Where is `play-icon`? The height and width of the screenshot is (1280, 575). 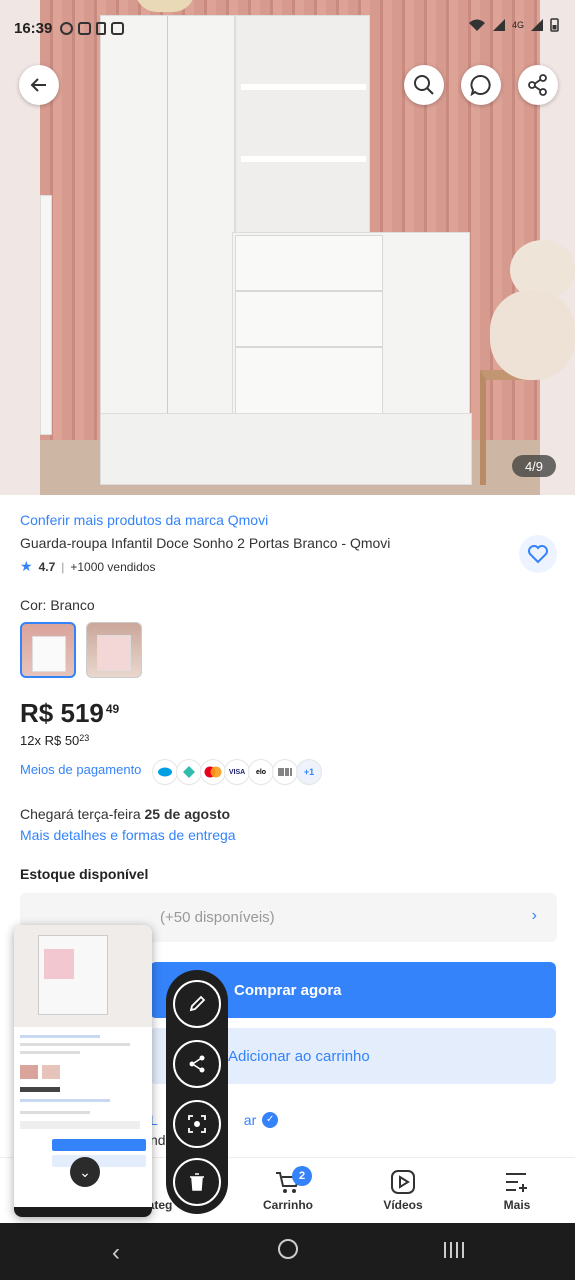
play-icon is located at coordinates (403, 1182).